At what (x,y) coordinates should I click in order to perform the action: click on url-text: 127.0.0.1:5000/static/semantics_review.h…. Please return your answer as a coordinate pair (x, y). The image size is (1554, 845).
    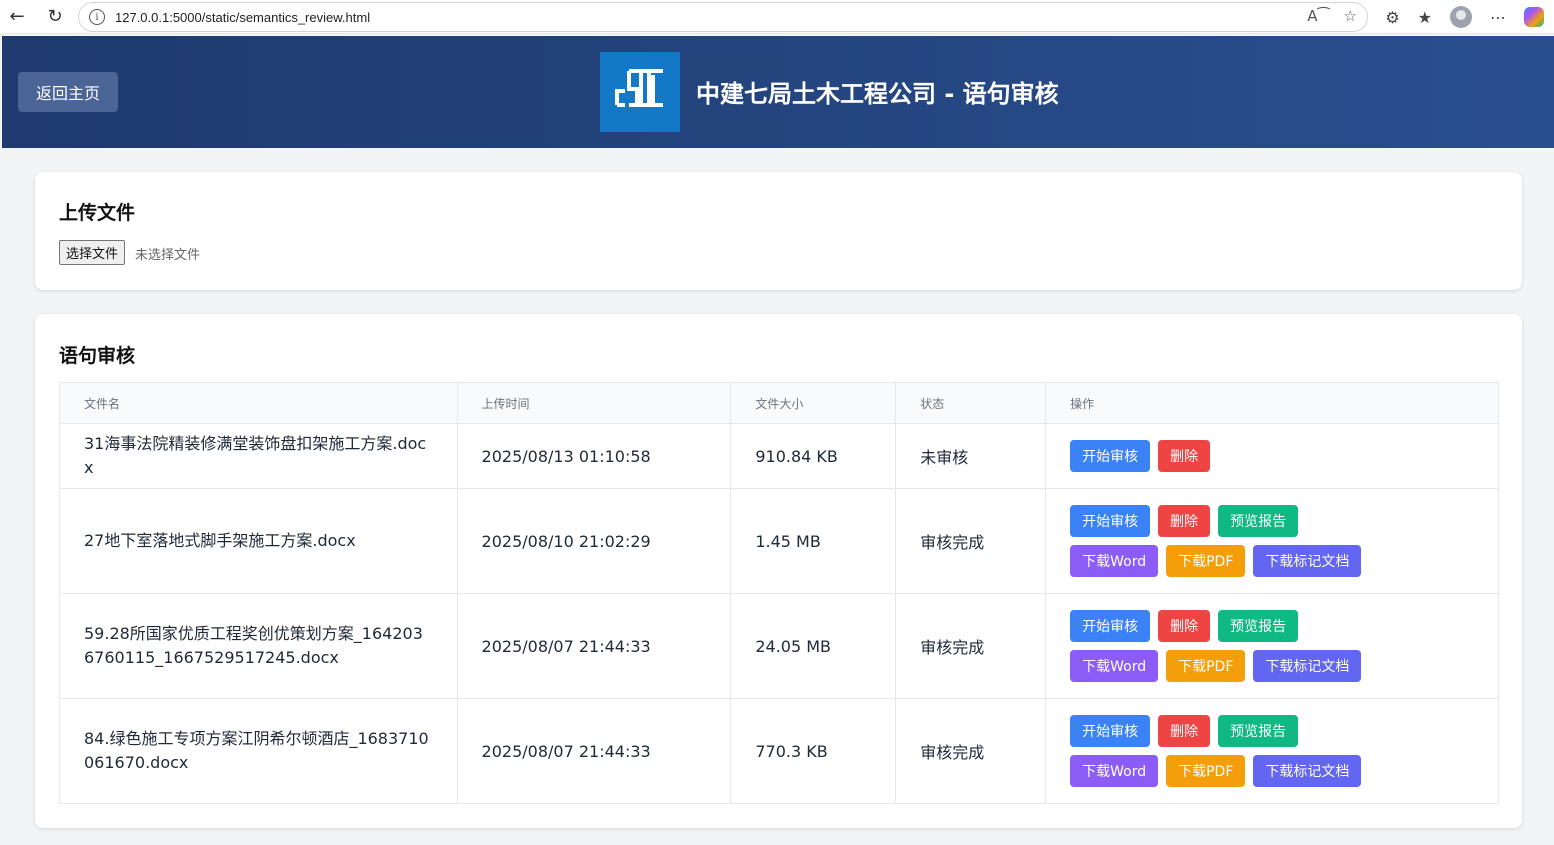
    Looking at the image, I should click on (243, 17).